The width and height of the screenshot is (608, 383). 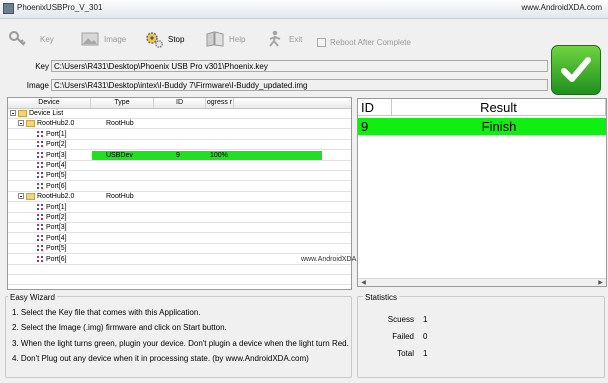 I want to click on help-button: Help, so click(x=225, y=39).